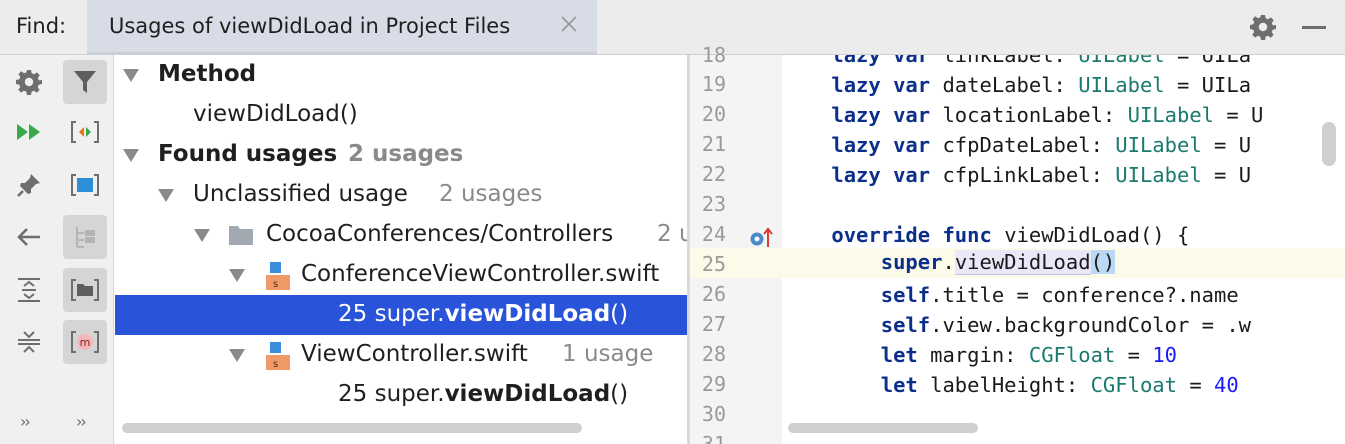 The width and height of the screenshot is (1345, 444). I want to click on code-text: viewDidLoad() {, so click(1097, 235).